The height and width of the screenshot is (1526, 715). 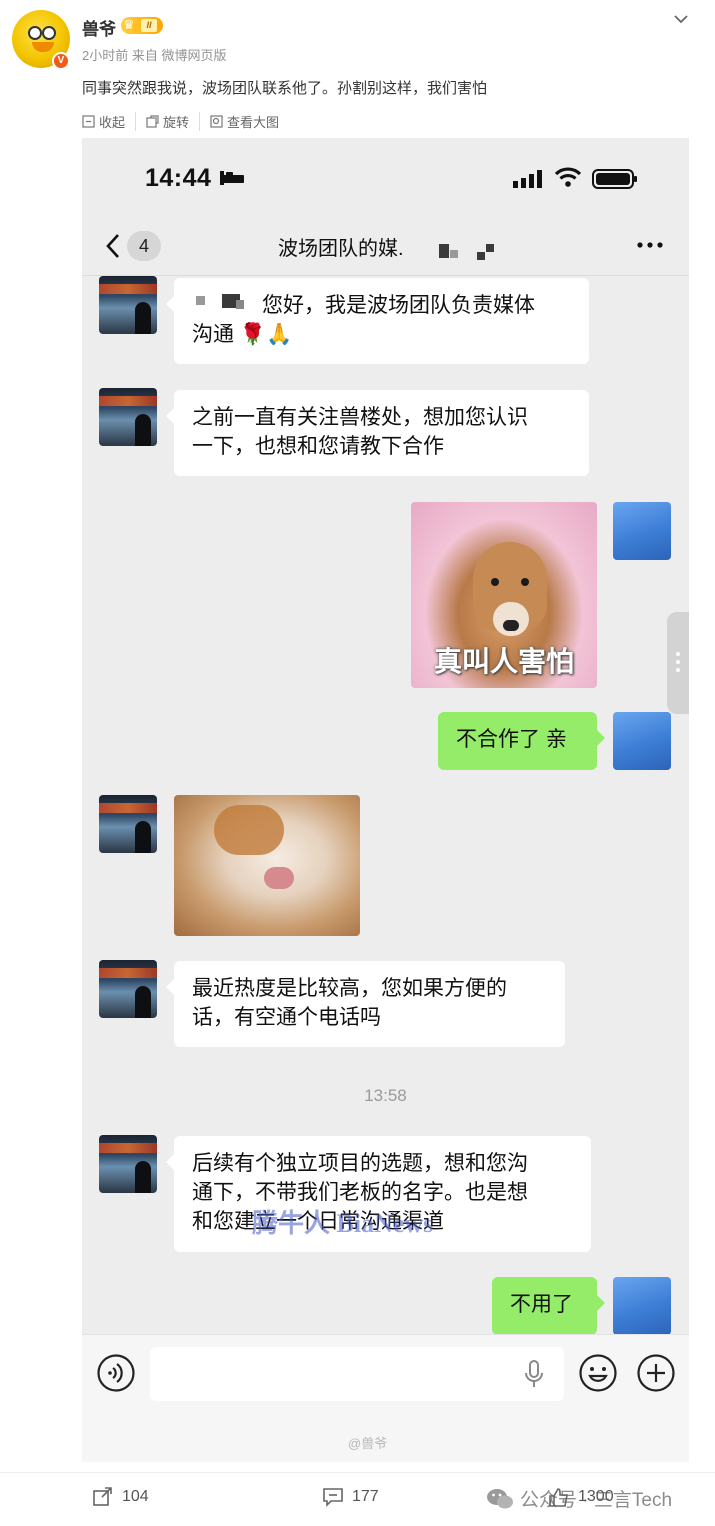 I want to click on more-icon, so click(x=650, y=245).